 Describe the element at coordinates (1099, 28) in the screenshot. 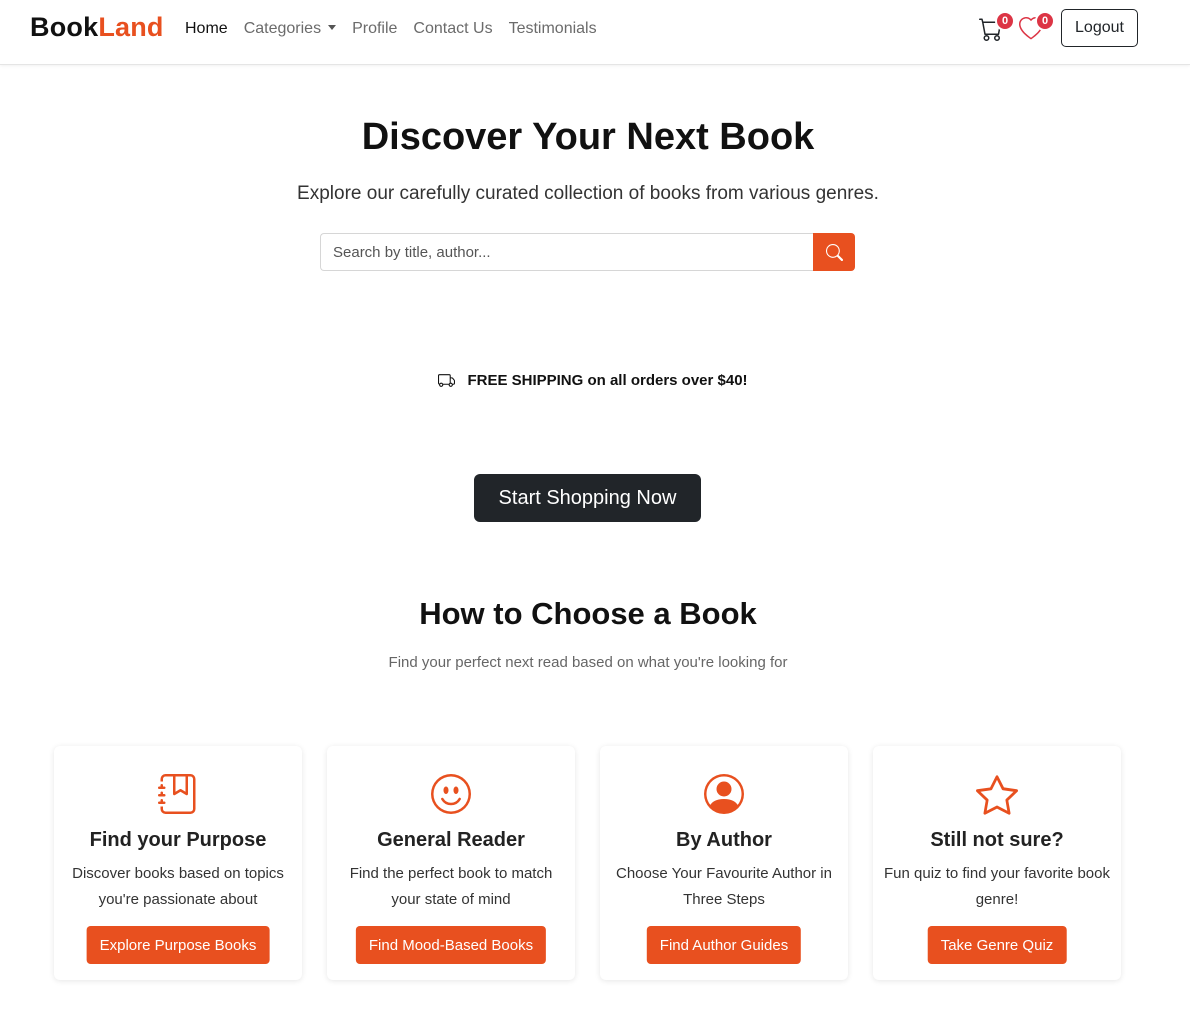

I see `logout-button: Logout` at that location.